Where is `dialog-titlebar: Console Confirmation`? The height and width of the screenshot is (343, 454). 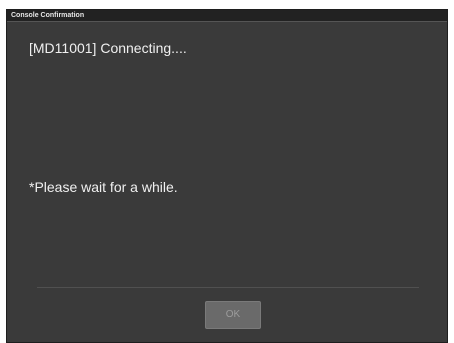
dialog-titlebar: Console Confirmation is located at coordinates (227, 16).